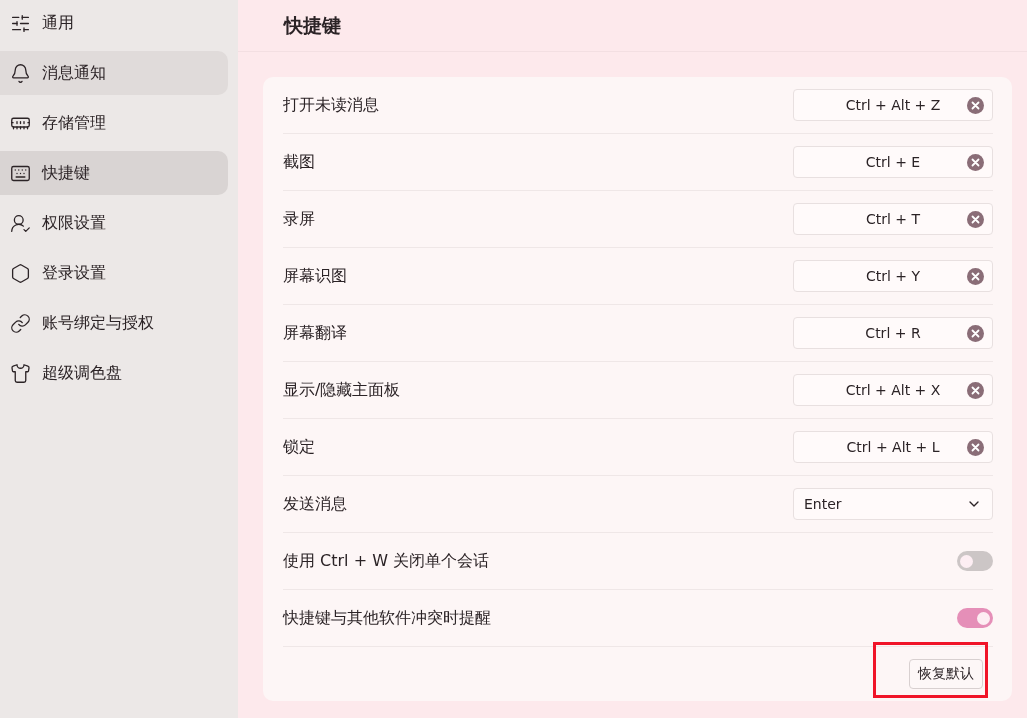 The height and width of the screenshot is (718, 1027). What do you see at coordinates (386, 561) in the screenshot?
I see `setting-label: 使用 Ctrl + W 关闭单个会话` at bounding box center [386, 561].